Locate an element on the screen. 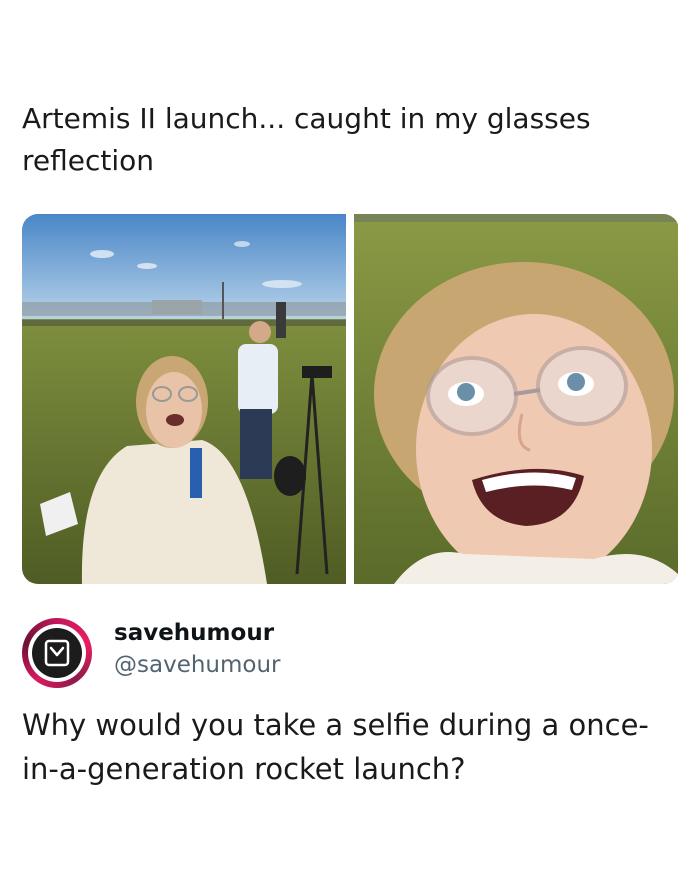 The image size is (700, 875). avatar-core is located at coordinates (57, 653).